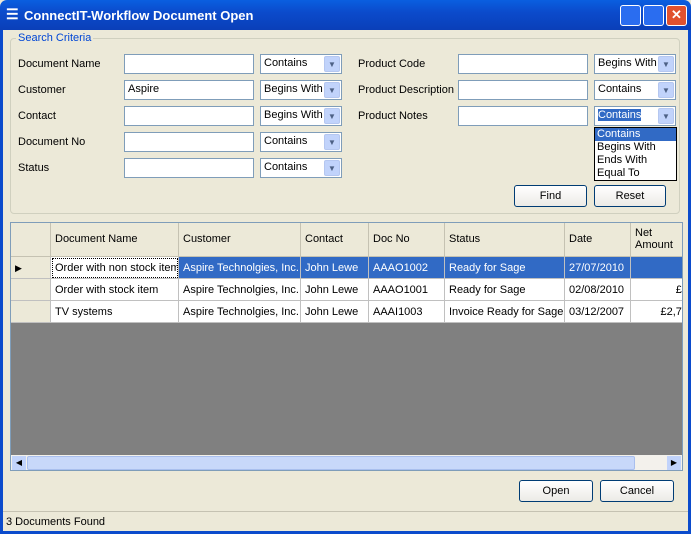  Describe the element at coordinates (31, 240) in the screenshot. I see `row-header-corner` at that location.